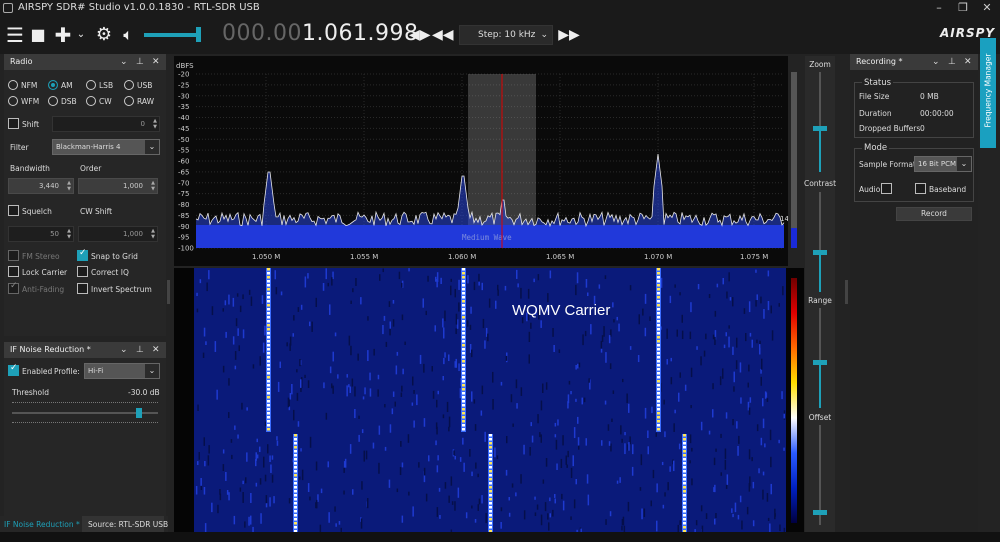 This screenshot has width=1000, height=542. Describe the element at coordinates (13, 287) in the screenshot. I see `anti-fading-checkbox: ✓` at that location.